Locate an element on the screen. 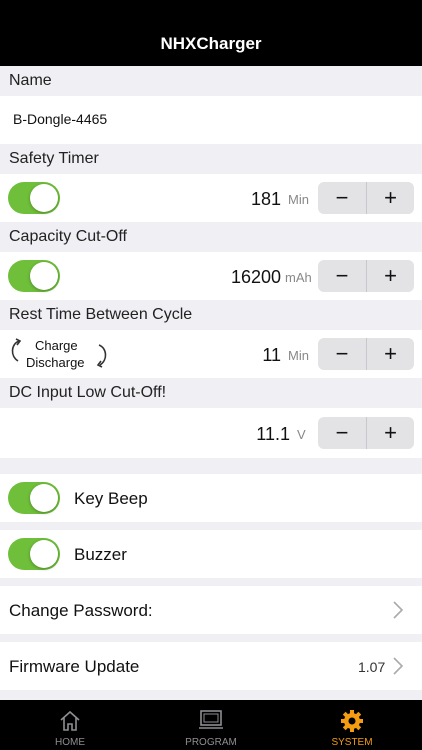 The height and width of the screenshot is (750, 422). name-row: B-Dongle-4465 is located at coordinates (211, 120).